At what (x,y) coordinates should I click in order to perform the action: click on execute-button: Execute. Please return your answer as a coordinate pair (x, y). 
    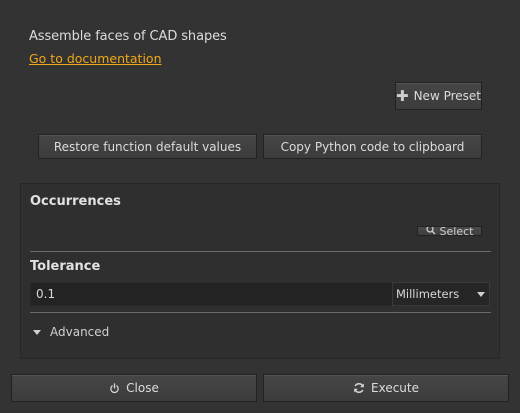
    Looking at the image, I should click on (386, 388).